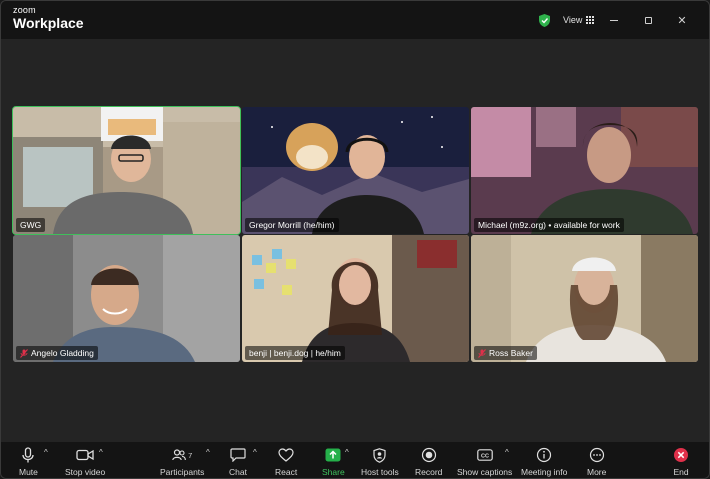 This screenshot has height=479, width=710. What do you see at coordinates (28, 455) in the screenshot?
I see `microphone-icon` at bounding box center [28, 455].